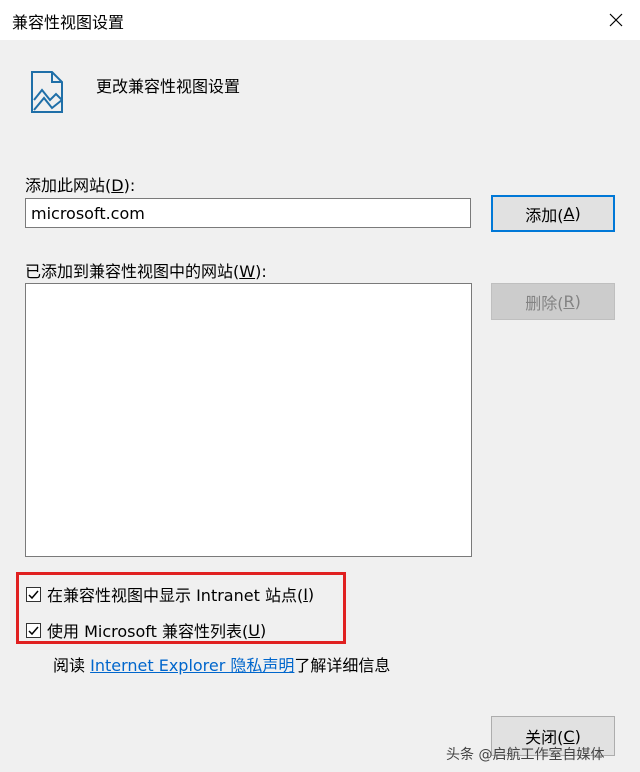  I want to click on option-ms-list: 使用 Microsoft 兼容性列表(U), so click(146, 630).